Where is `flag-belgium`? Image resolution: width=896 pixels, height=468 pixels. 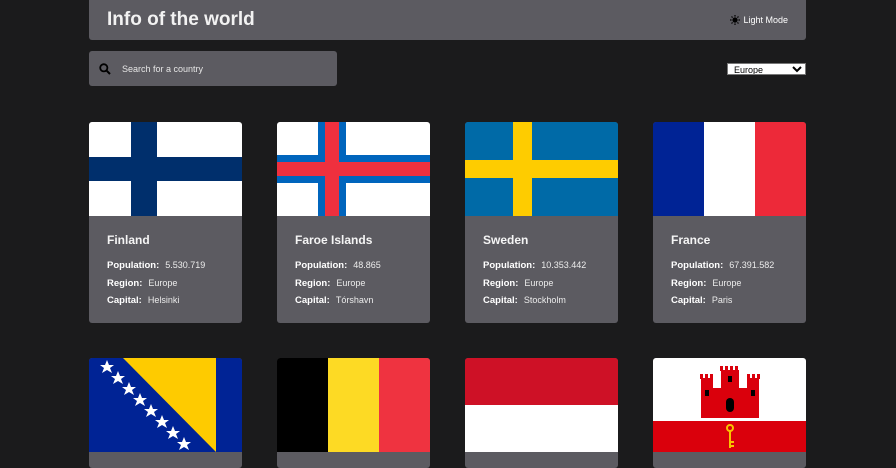 flag-belgium is located at coordinates (353, 405).